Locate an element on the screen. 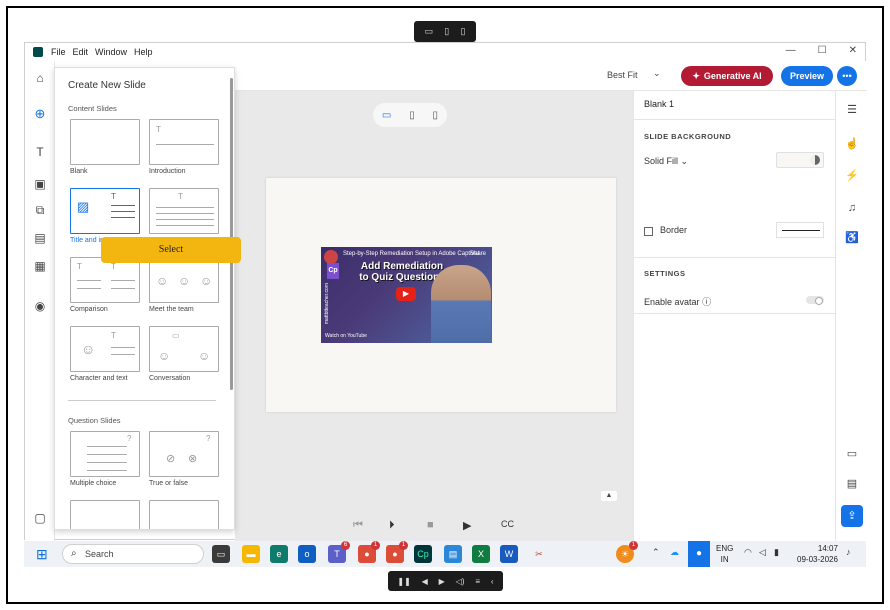  document-icon: ▤ is located at coordinates (852, 484).